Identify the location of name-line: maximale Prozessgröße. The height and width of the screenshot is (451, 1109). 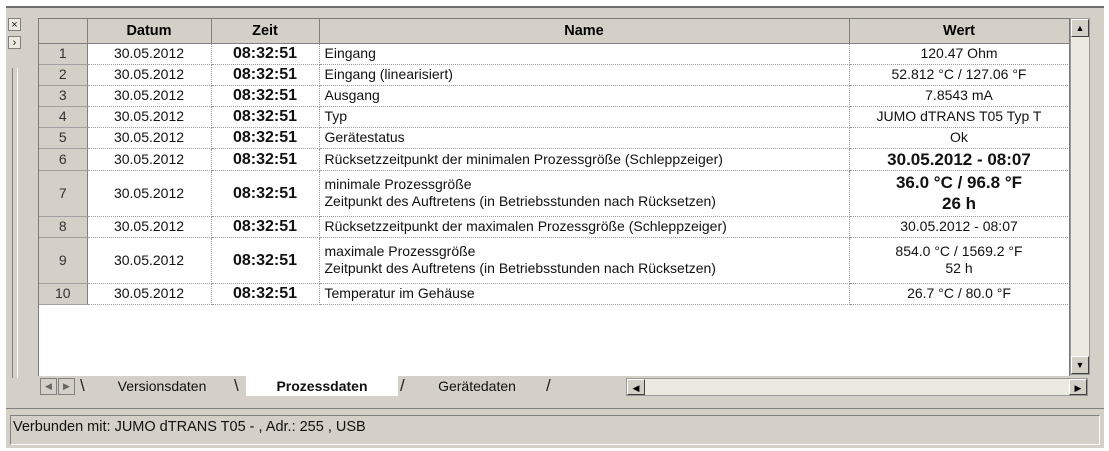
(400, 251).